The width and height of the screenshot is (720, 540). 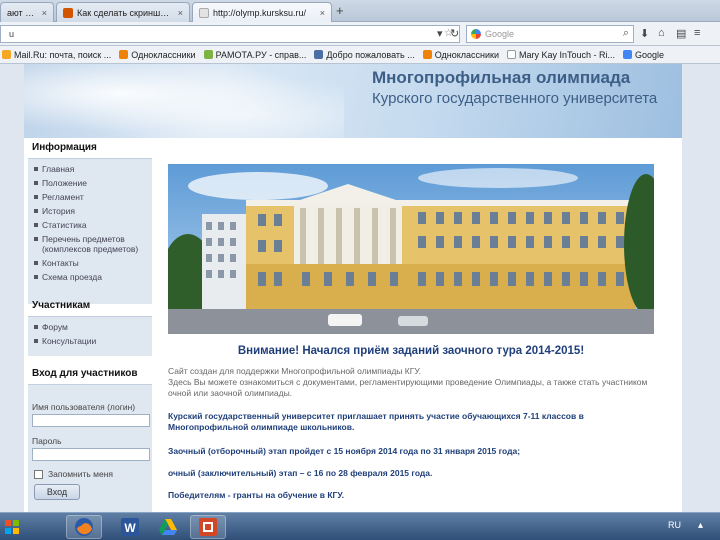 I want to click on address-text: u, so click(x=12, y=34).